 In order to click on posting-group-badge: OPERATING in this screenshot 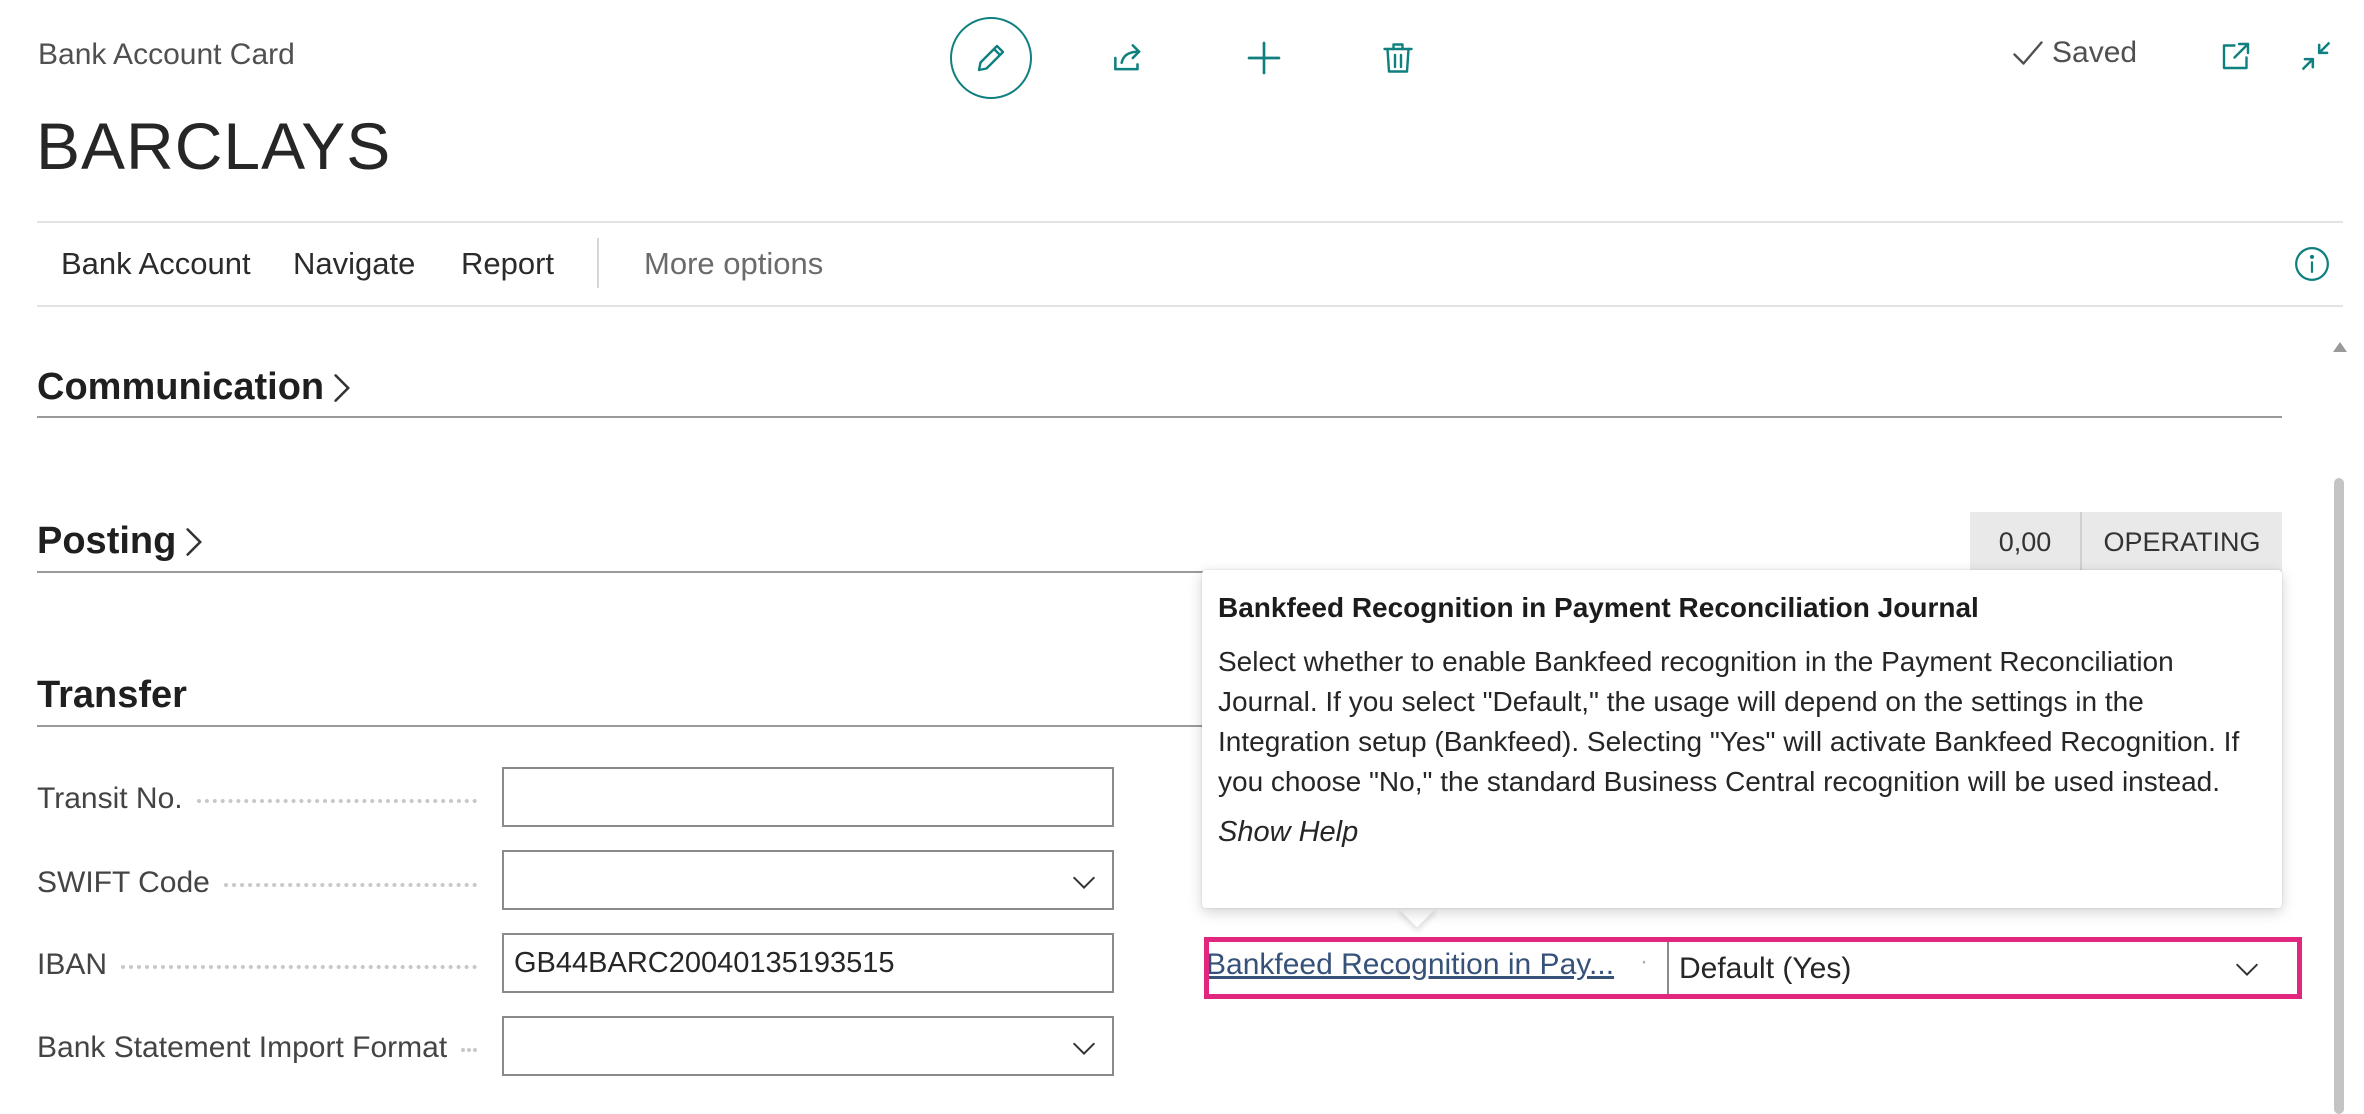, I will do `click(2181, 542)`.